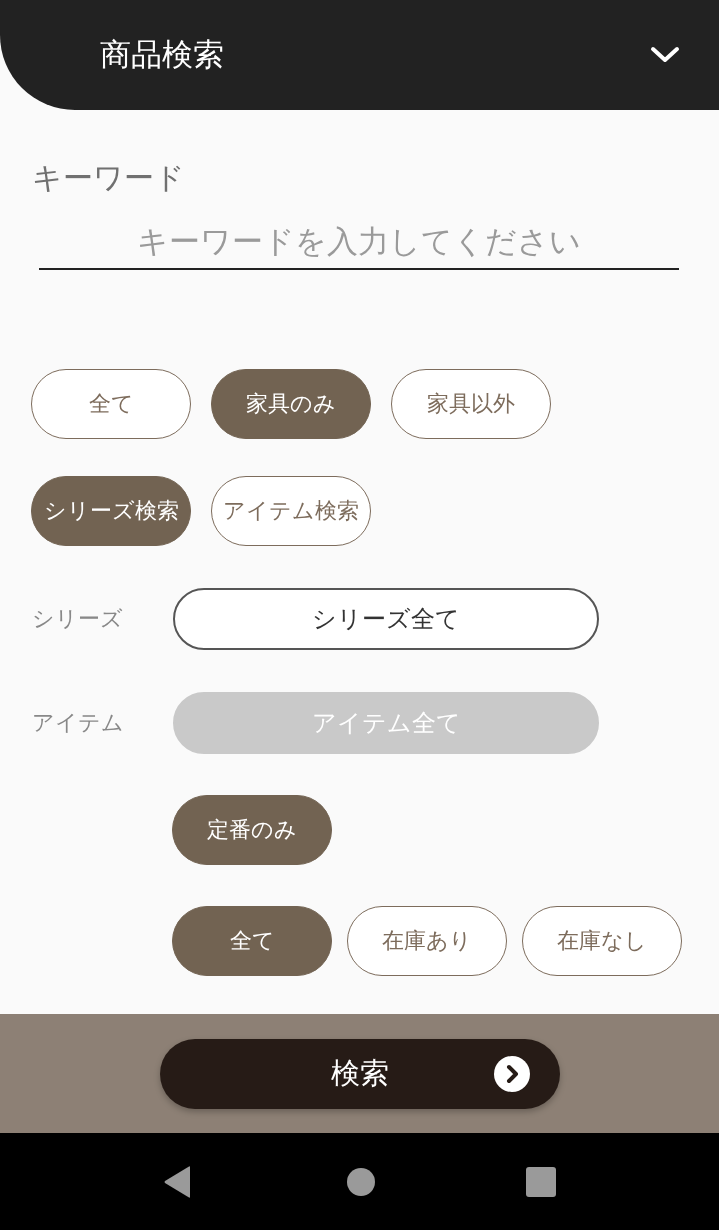 The width and height of the screenshot is (719, 1230). What do you see at coordinates (252, 830) in the screenshot?
I see `standard-only-chip: 定番のみ` at bounding box center [252, 830].